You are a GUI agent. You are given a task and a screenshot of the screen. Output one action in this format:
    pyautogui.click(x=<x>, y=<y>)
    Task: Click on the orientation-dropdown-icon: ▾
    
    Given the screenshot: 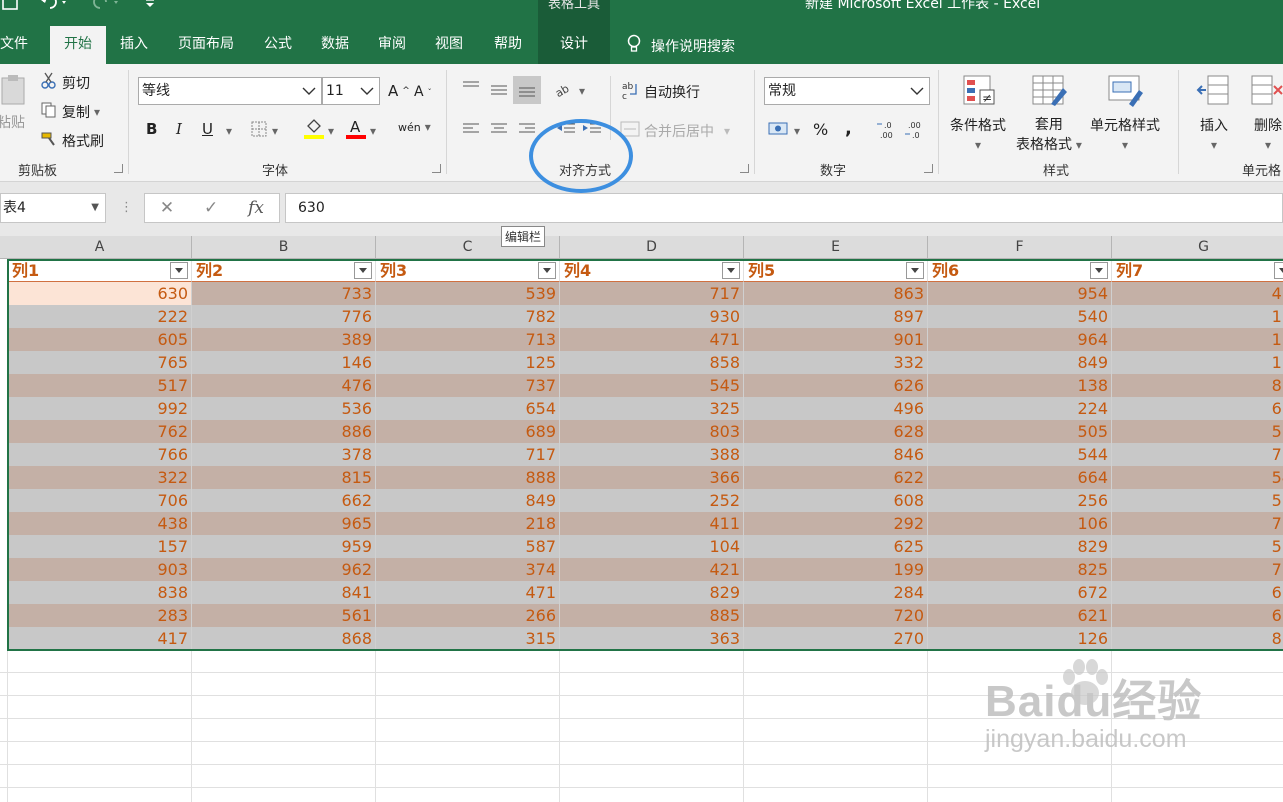 What is the action you would take?
    pyautogui.click(x=582, y=91)
    